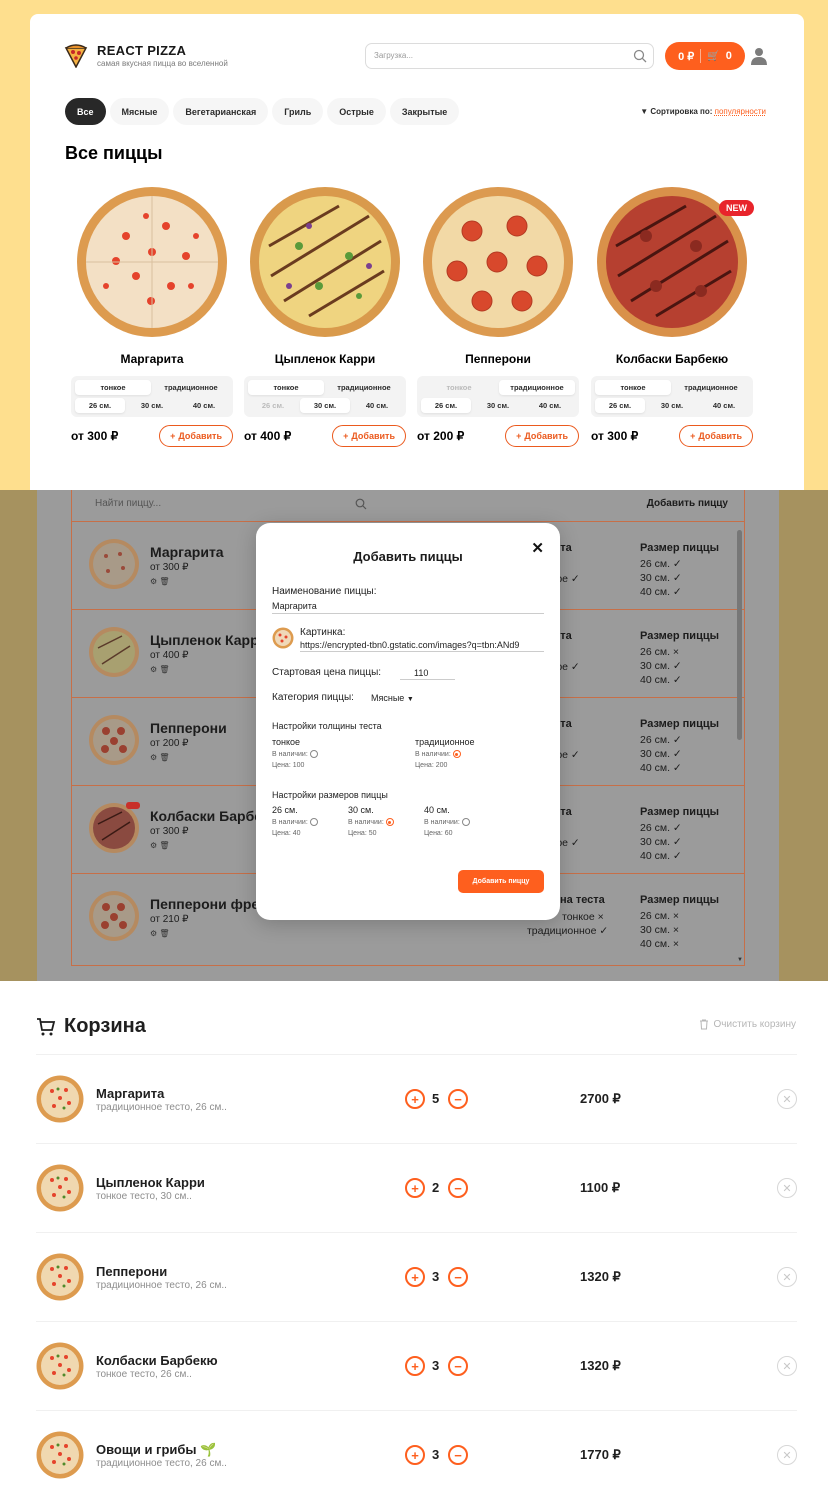 The image size is (828, 1499). Describe the element at coordinates (445, 742) in the screenshot. I see `dough-name: традиционное` at that location.